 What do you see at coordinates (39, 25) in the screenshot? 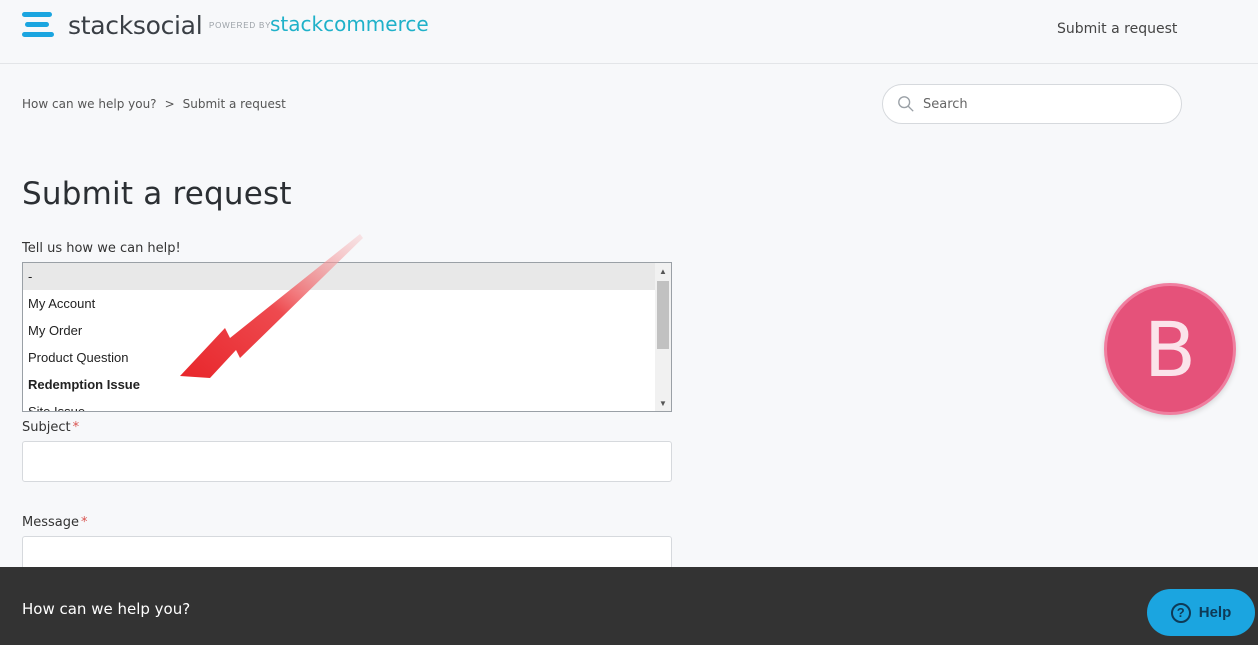
I see `stacksocial-logo-icon` at bounding box center [39, 25].